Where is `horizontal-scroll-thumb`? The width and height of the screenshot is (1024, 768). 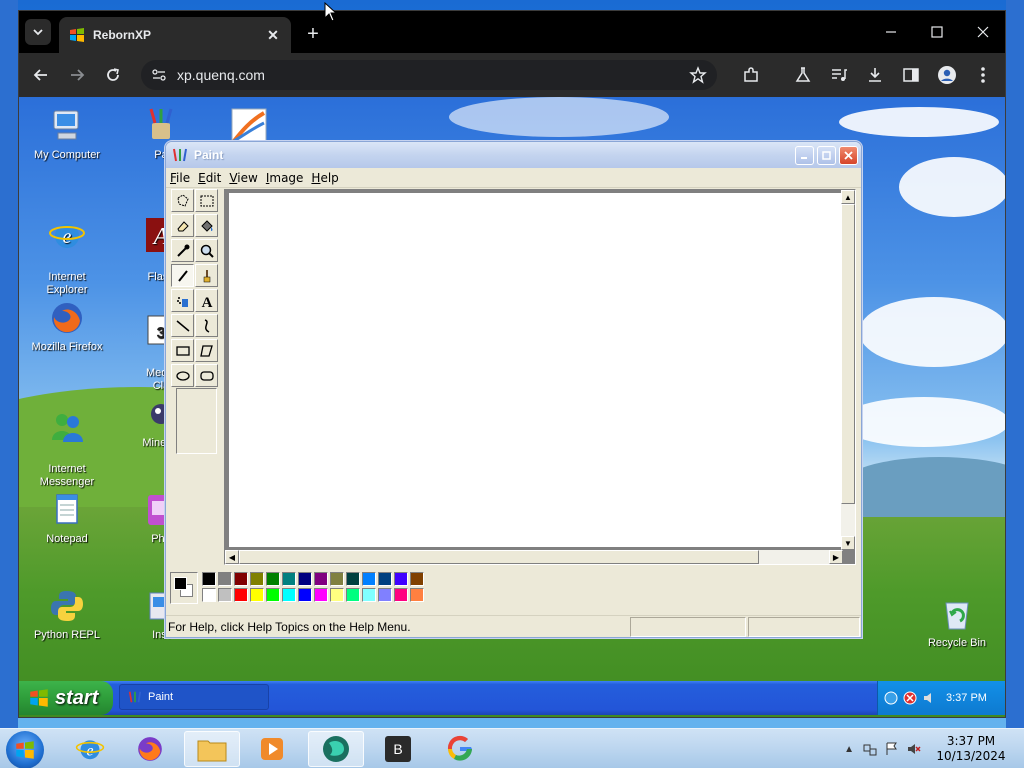
horizontal-scroll-thumb is located at coordinates (499, 557).